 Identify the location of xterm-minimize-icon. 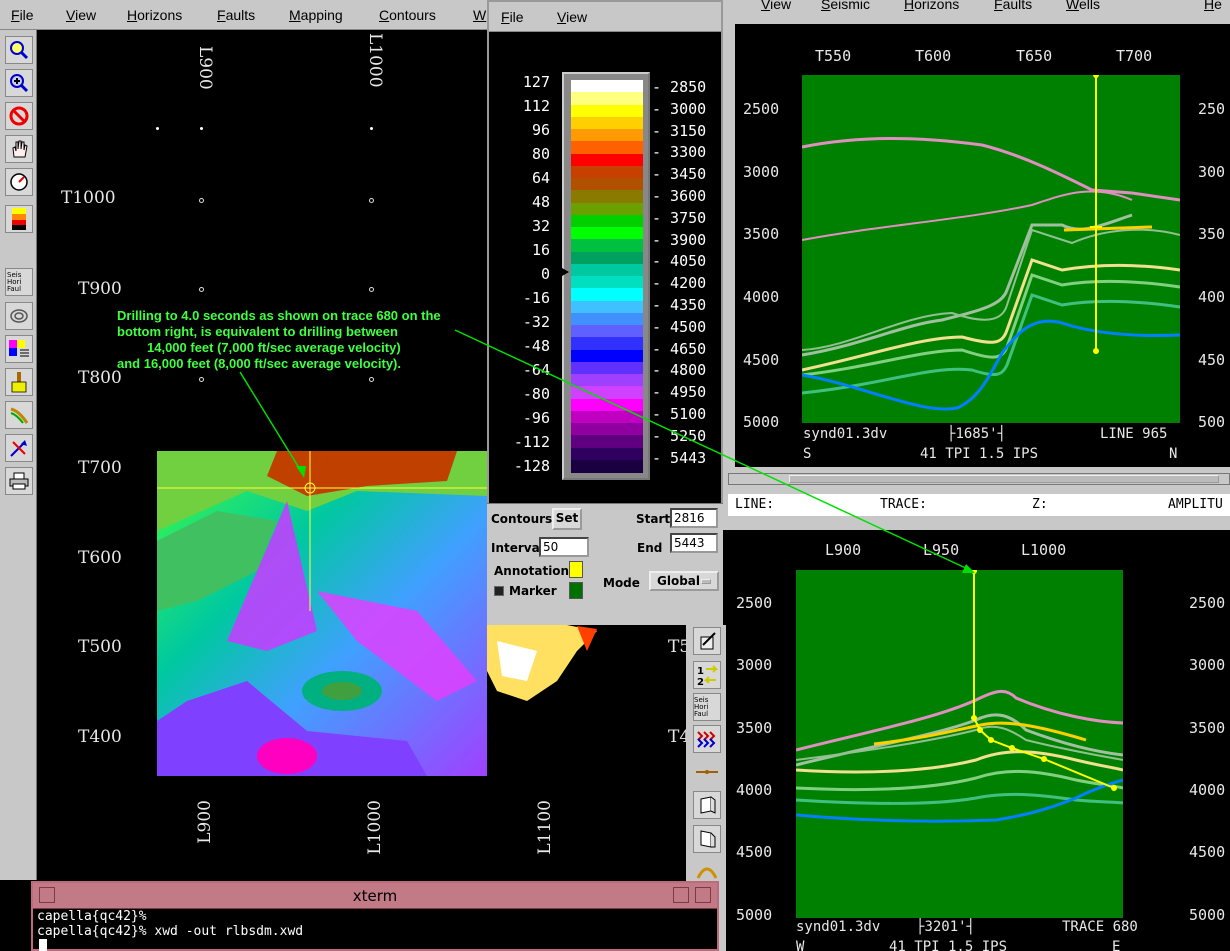
(681, 895).